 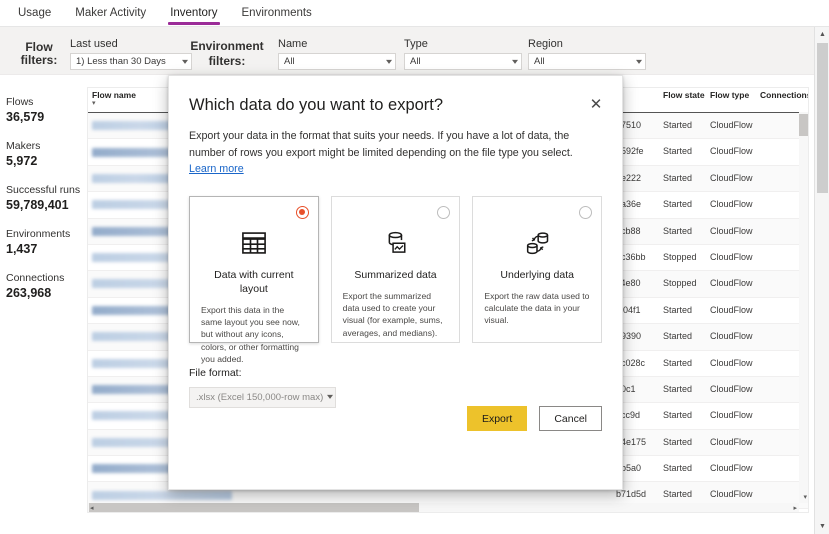 What do you see at coordinates (254, 243) in the screenshot?
I see `table-grid-icon` at bounding box center [254, 243].